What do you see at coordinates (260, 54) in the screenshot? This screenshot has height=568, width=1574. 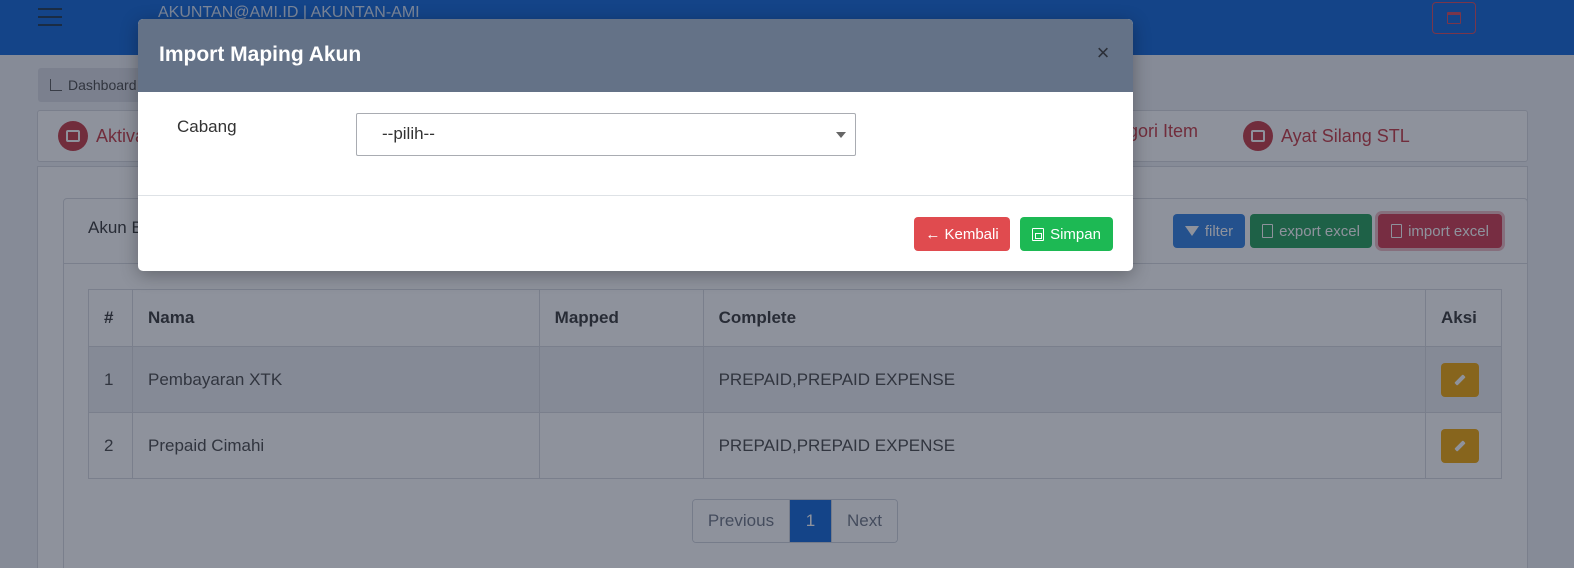 I see `modal-title: Import Maping Akun` at bounding box center [260, 54].